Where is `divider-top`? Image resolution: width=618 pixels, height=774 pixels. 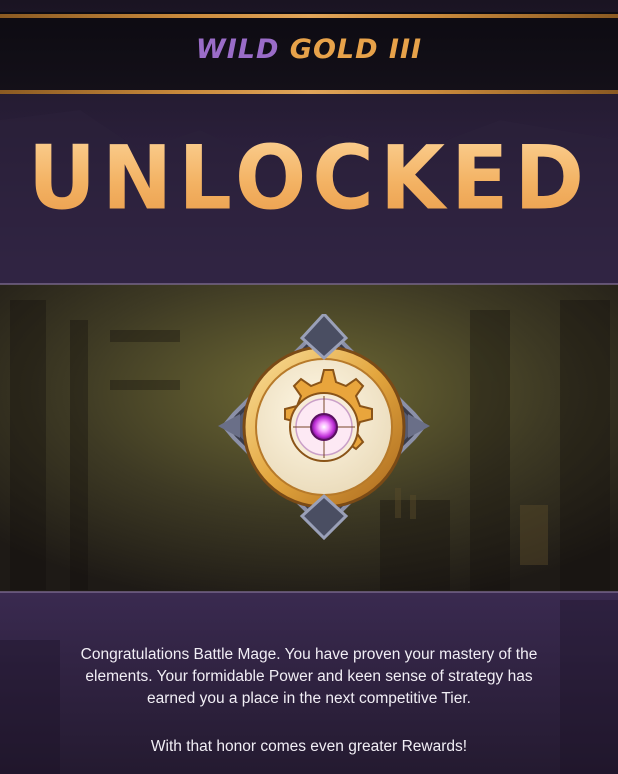 divider-top is located at coordinates (309, 284).